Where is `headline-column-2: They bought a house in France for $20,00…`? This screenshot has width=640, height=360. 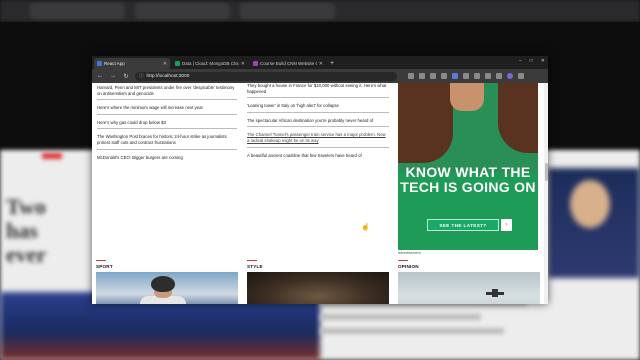 headline-column-2: They bought a house in France for $20,00… is located at coordinates (318, 124).